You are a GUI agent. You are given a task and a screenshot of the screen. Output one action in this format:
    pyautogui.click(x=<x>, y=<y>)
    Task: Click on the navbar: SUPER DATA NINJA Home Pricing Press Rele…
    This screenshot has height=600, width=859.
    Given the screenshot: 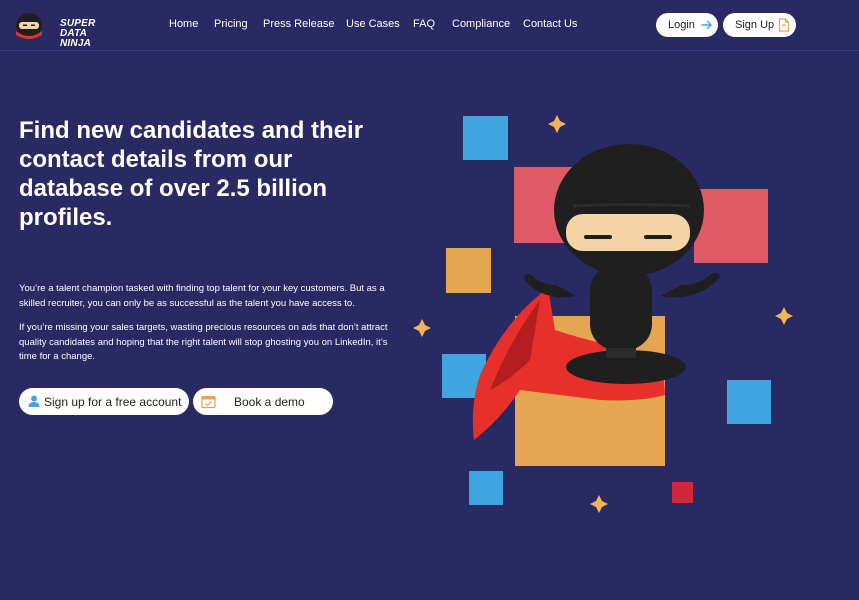 What is the action you would take?
    pyautogui.click(x=429, y=25)
    